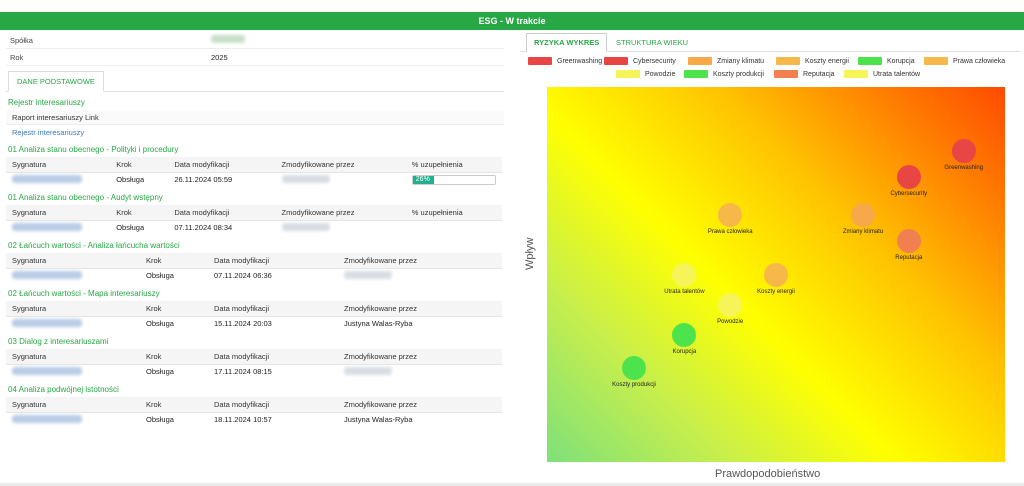  What do you see at coordinates (255, 57) in the screenshot?
I see `year-row: Rok 2025` at bounding box center [255, 57].